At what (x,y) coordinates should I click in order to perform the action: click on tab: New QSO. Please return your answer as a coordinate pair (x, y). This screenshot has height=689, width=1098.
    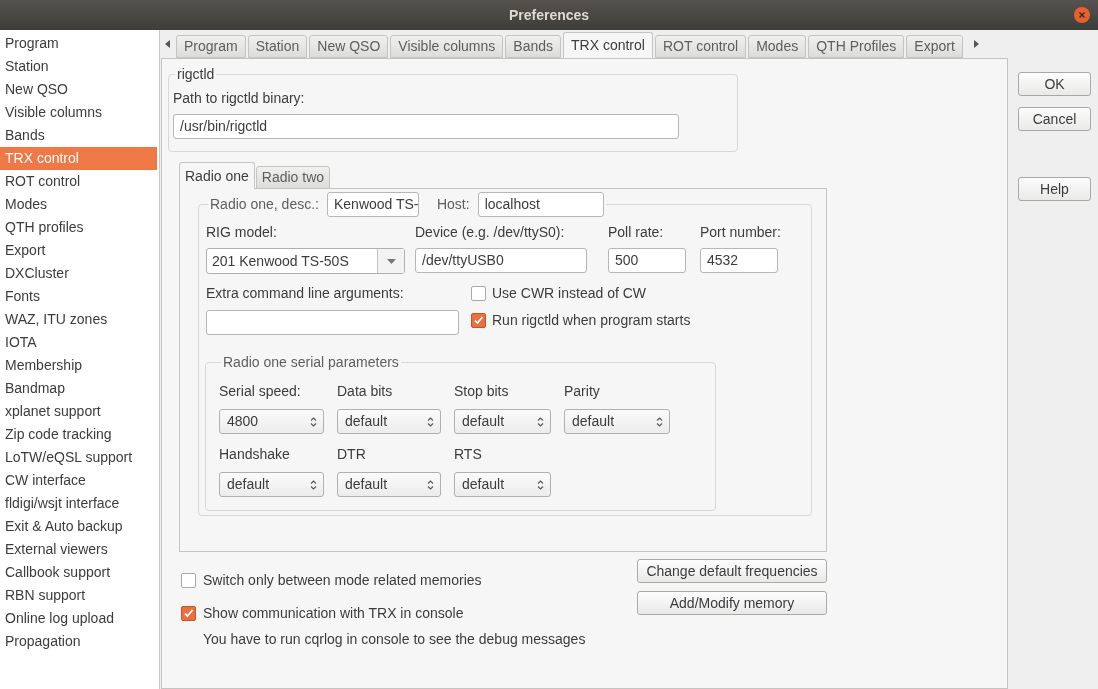
    Looking at the image, I should click on (349, 46).